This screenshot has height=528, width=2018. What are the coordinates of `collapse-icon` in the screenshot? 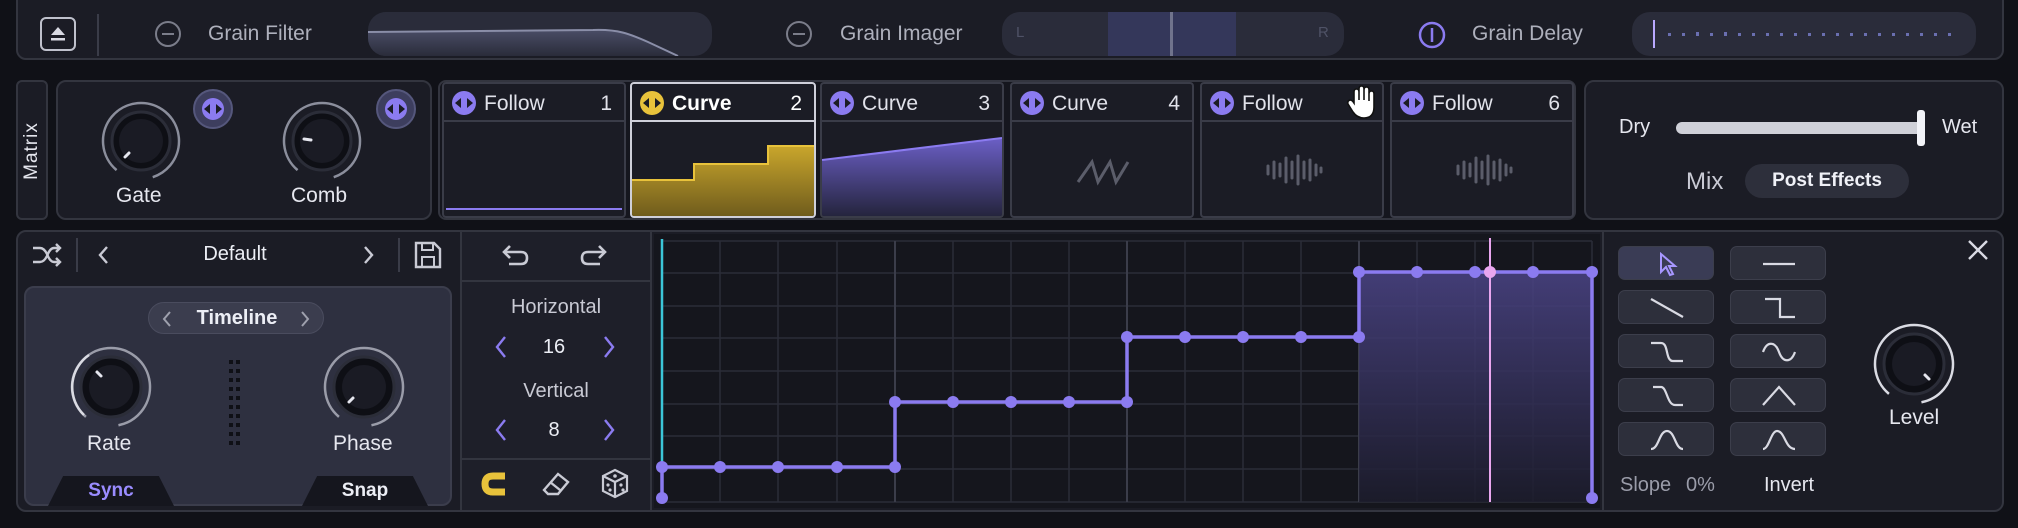 It's located at (58, 34).